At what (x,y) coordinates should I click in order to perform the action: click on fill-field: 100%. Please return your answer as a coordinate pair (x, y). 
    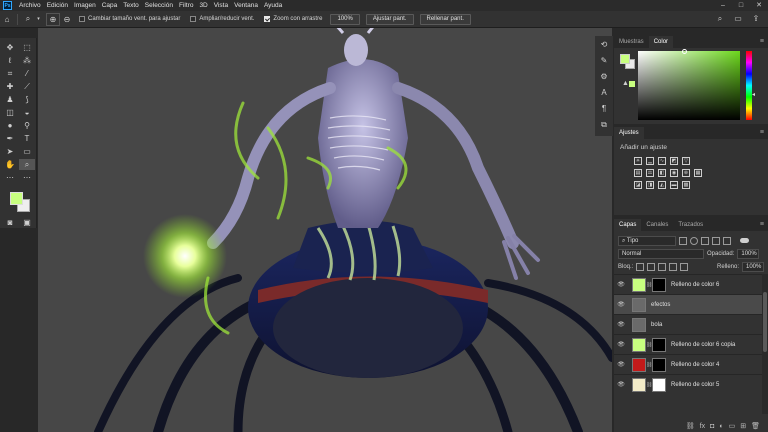
    Looking at the image, I should click on (753, 266).